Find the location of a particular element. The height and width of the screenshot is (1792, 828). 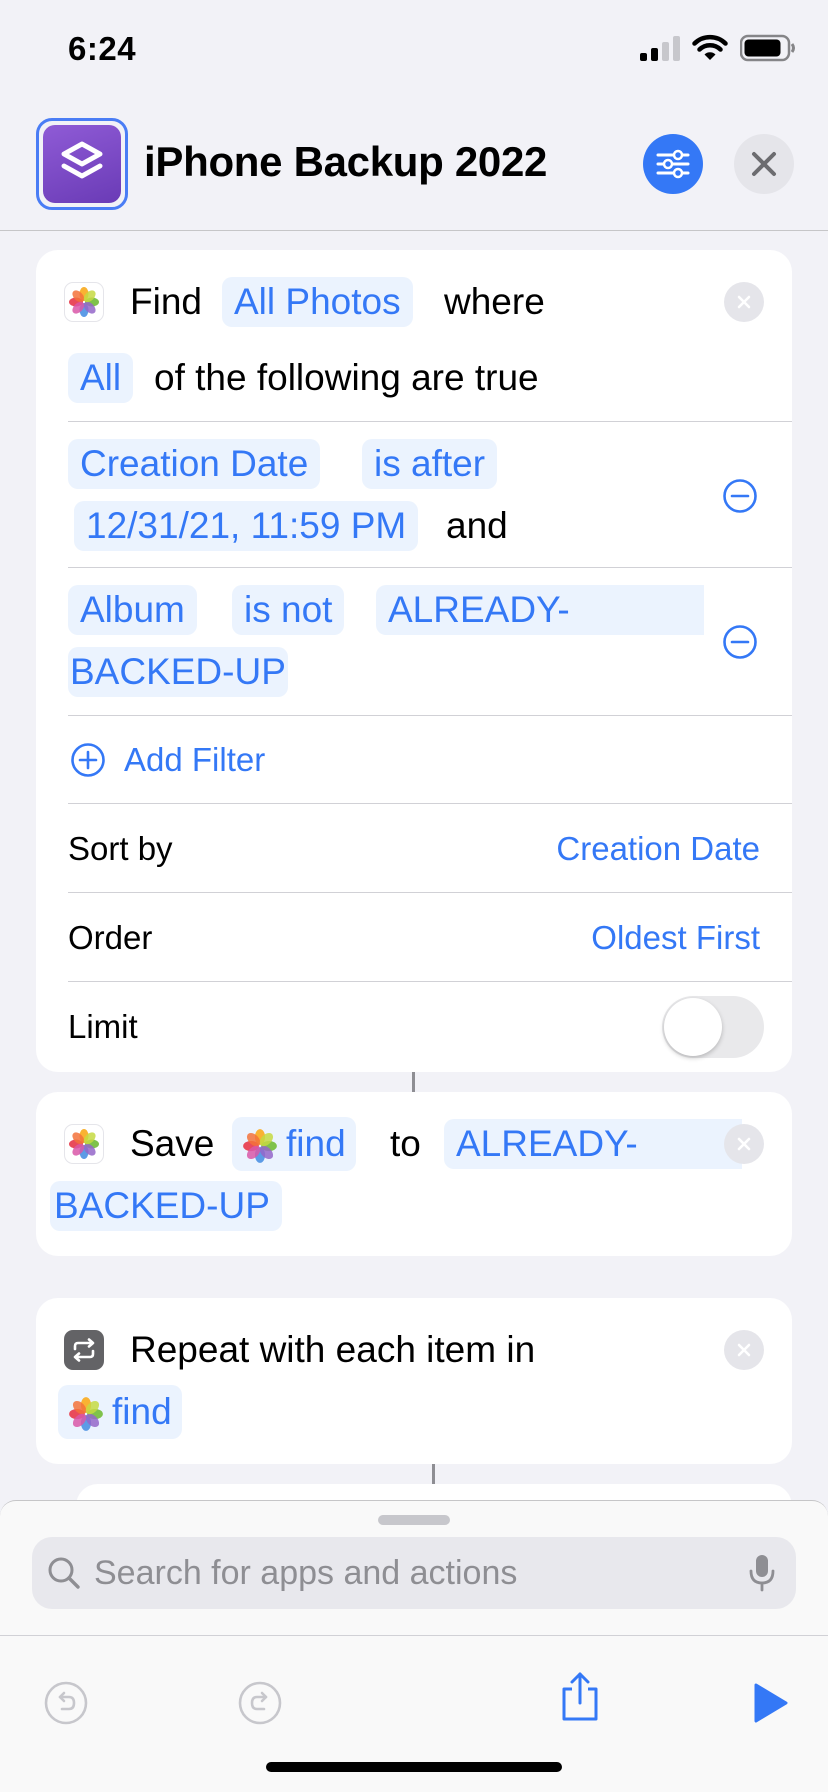

add-filter-label: Add Filter is located at coordinates (195, 759).